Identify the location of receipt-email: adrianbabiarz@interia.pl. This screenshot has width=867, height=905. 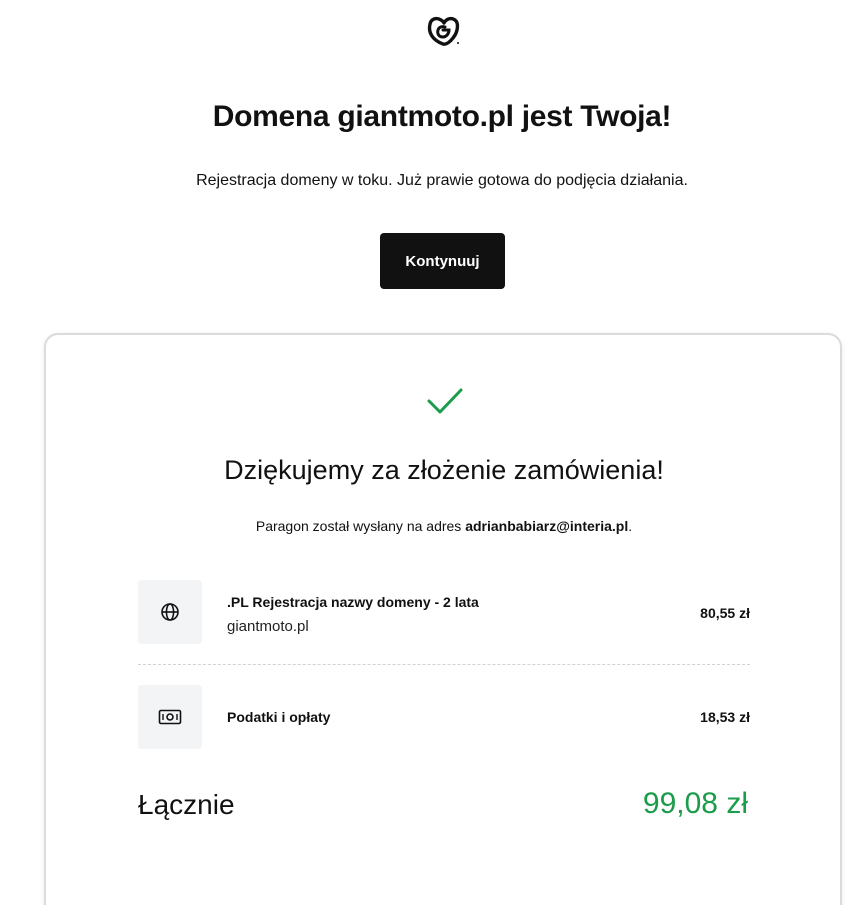
(547, 526).